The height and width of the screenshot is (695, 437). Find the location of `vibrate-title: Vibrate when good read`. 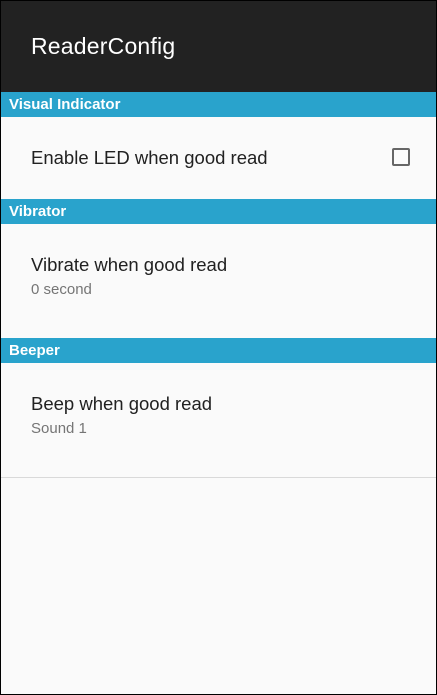

vibrate-title: Vibrate when good read is located at coordinates (129, 264).